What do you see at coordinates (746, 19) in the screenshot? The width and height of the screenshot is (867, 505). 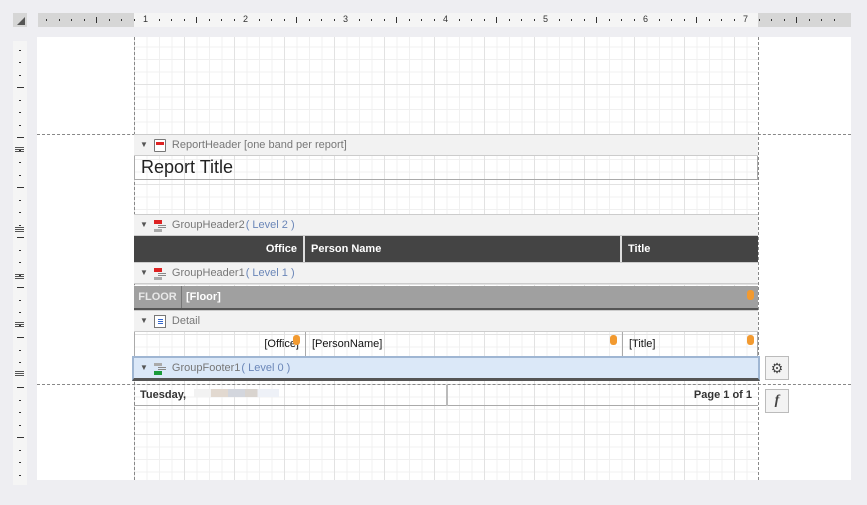 I see `ruler-number: 7` at bounding box center [746, 19].